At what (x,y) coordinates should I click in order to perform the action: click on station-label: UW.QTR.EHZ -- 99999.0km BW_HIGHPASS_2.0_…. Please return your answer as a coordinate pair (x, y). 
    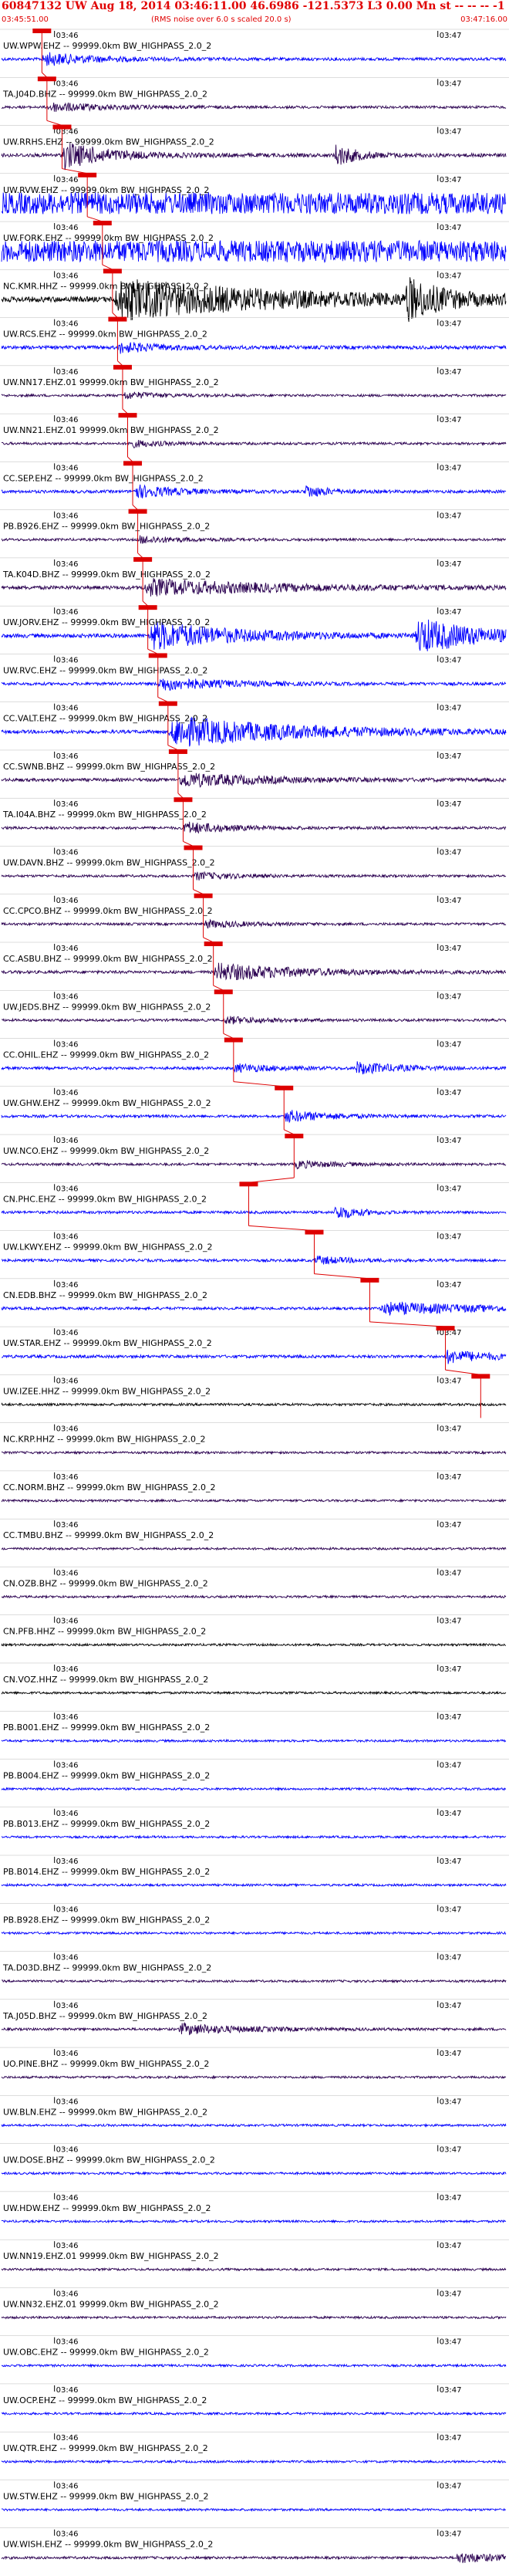
    Looking at the image, I should click on (106, 2448).